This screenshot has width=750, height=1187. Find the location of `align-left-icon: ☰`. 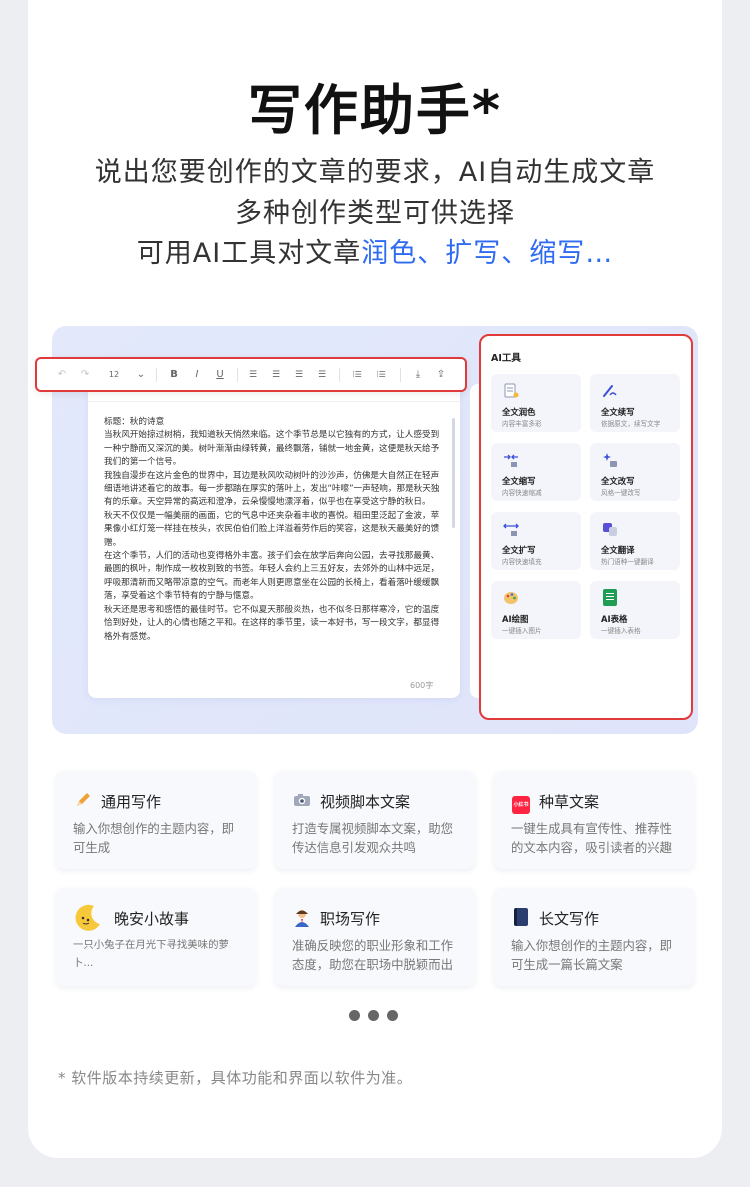

align-left-icon: ☰ is located at coordinates (253, 375).